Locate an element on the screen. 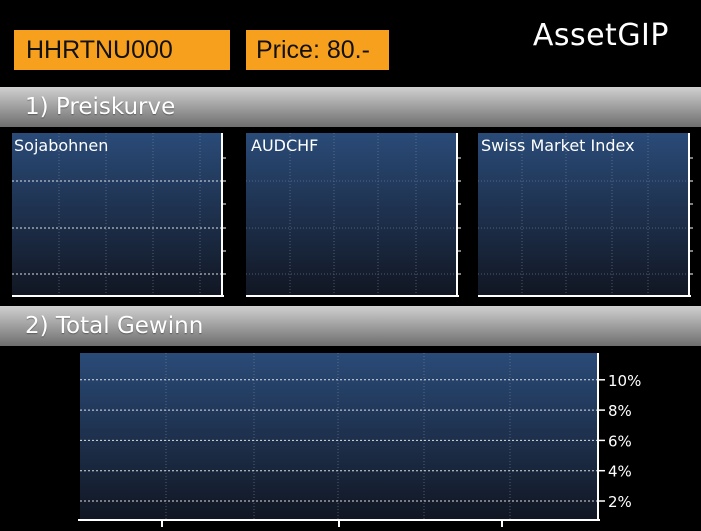 Image resolution: width=701 pixels, height=531 pixels. brand-logo: AssetGIP is located at coordinates (600, 35).